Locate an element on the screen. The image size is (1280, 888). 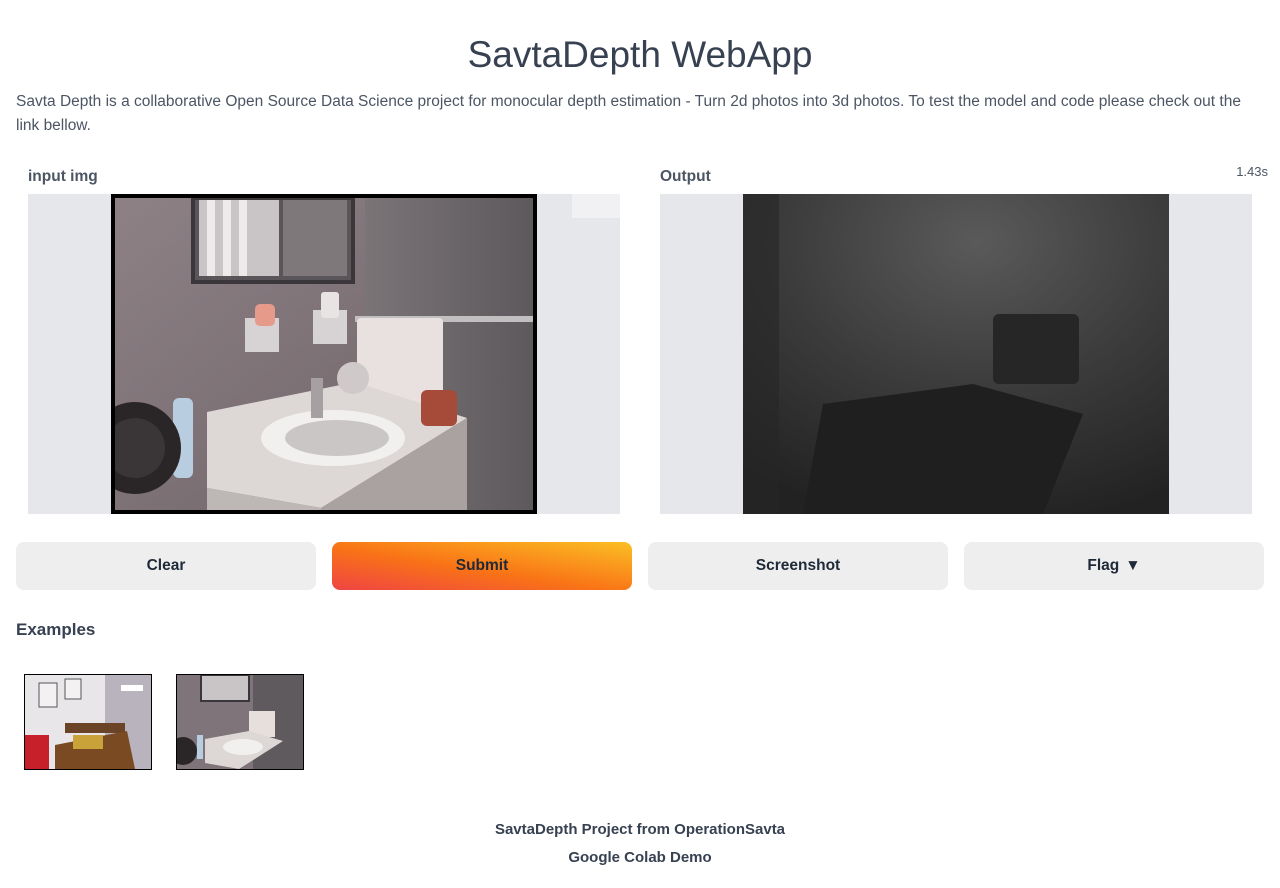
output-panel-label: Output is located at coordinates (685, 176).